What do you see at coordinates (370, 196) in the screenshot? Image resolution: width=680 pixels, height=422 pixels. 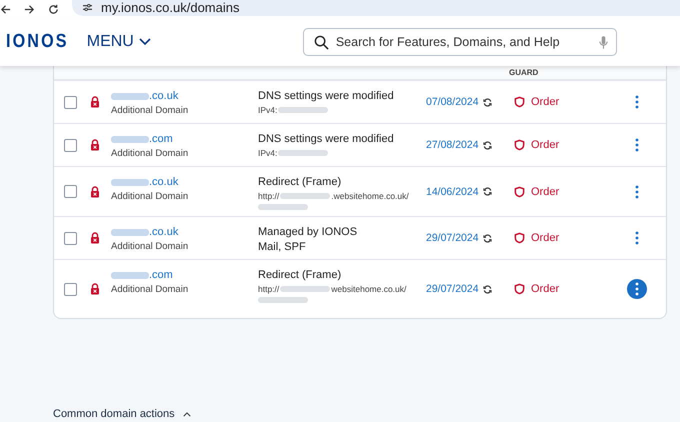 I see `detail-text: .websitehome.co.uk/` at bounding box center [370, 196].